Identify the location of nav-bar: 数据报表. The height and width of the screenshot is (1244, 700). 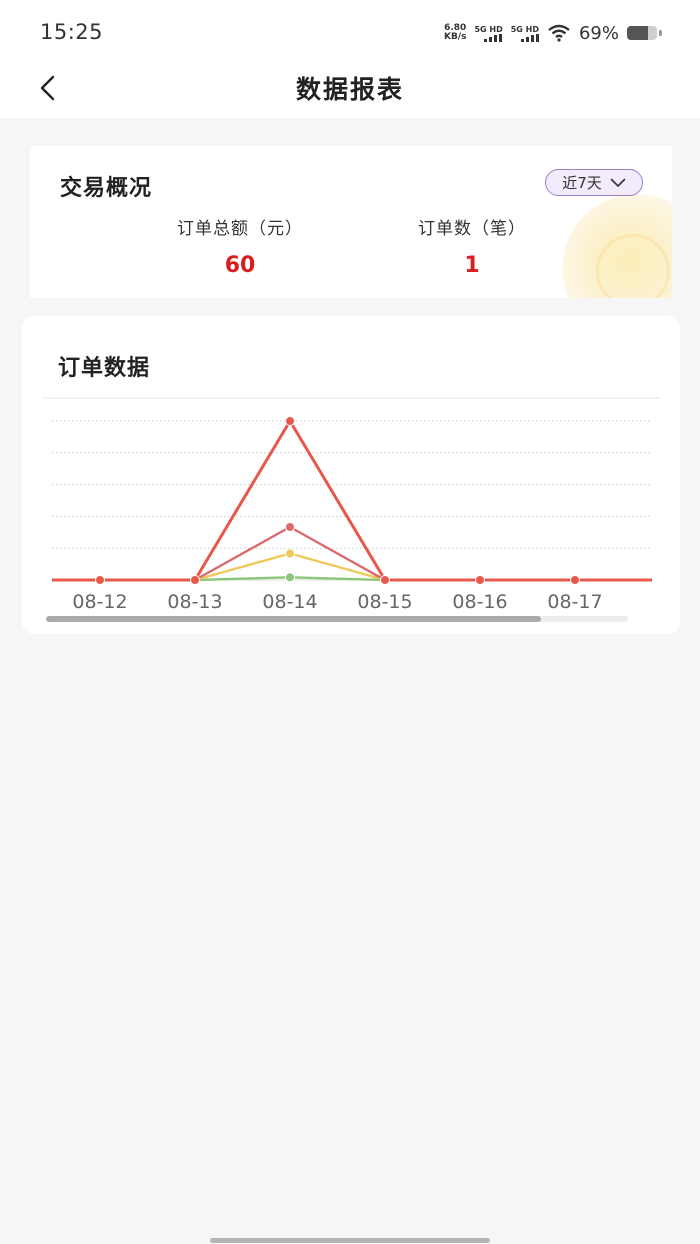
(350, 90).